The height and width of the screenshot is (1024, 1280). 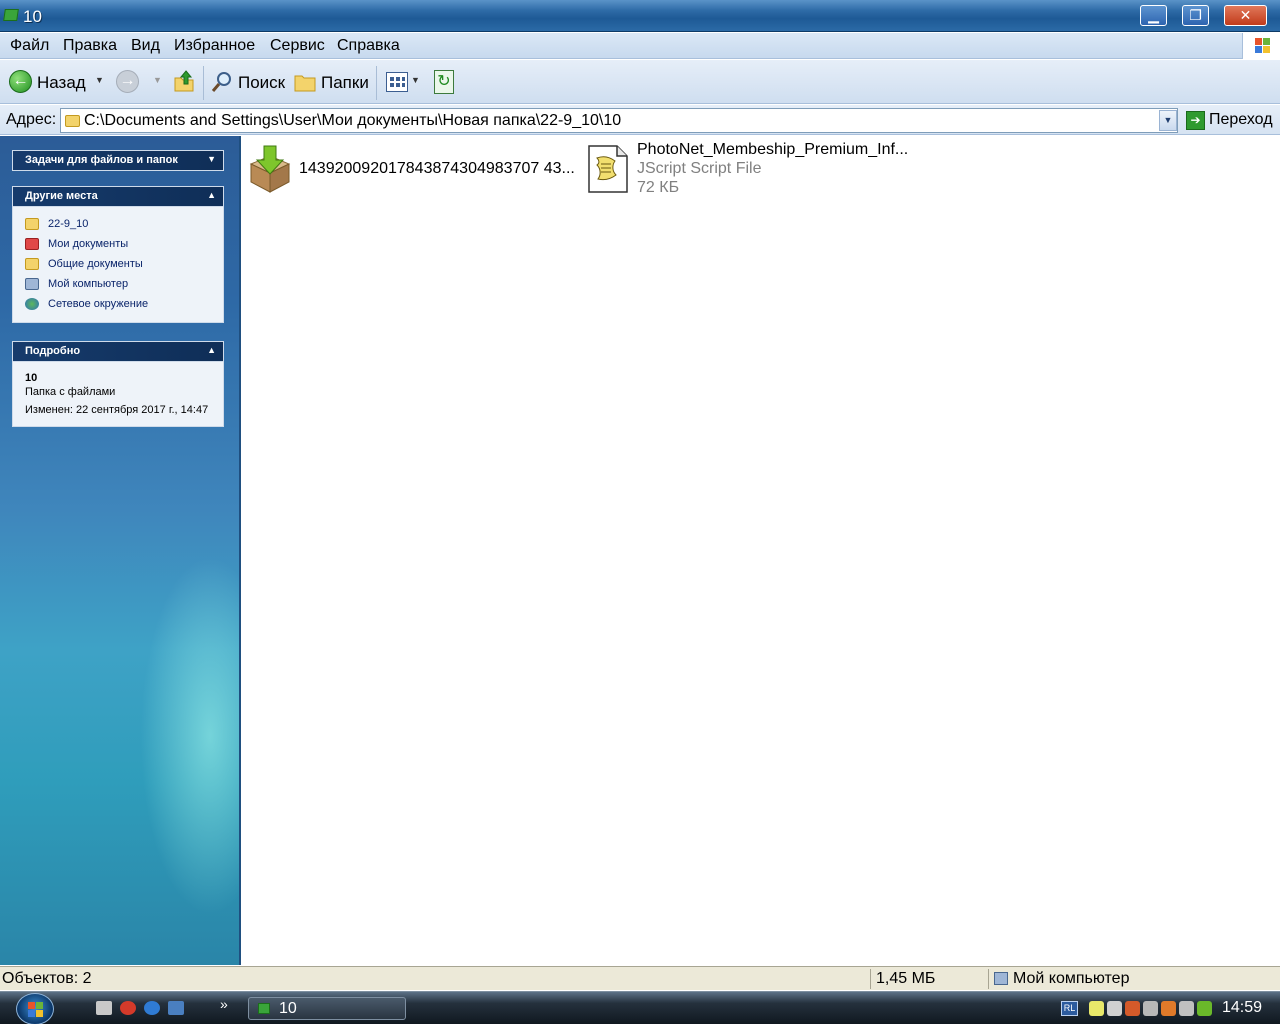 What do you see at coordinates (32, 244) in the screenshot?
I see `my-documents-icon` at bounding box center [32, 244].